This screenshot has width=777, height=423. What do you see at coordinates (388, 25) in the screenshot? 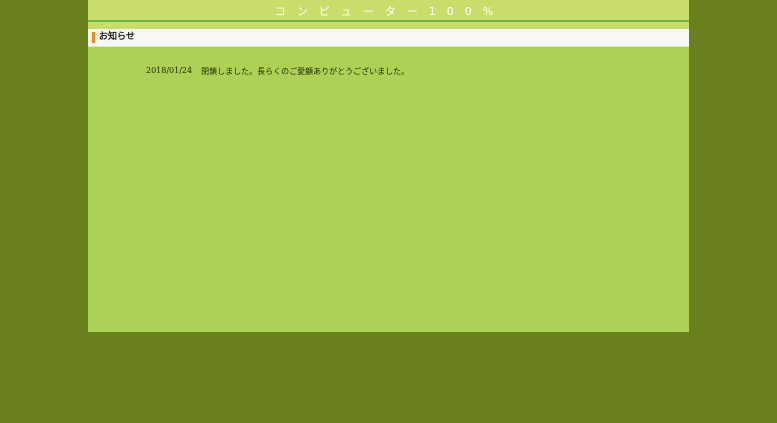
I see `header-divider` at bounding box center [388, 25].